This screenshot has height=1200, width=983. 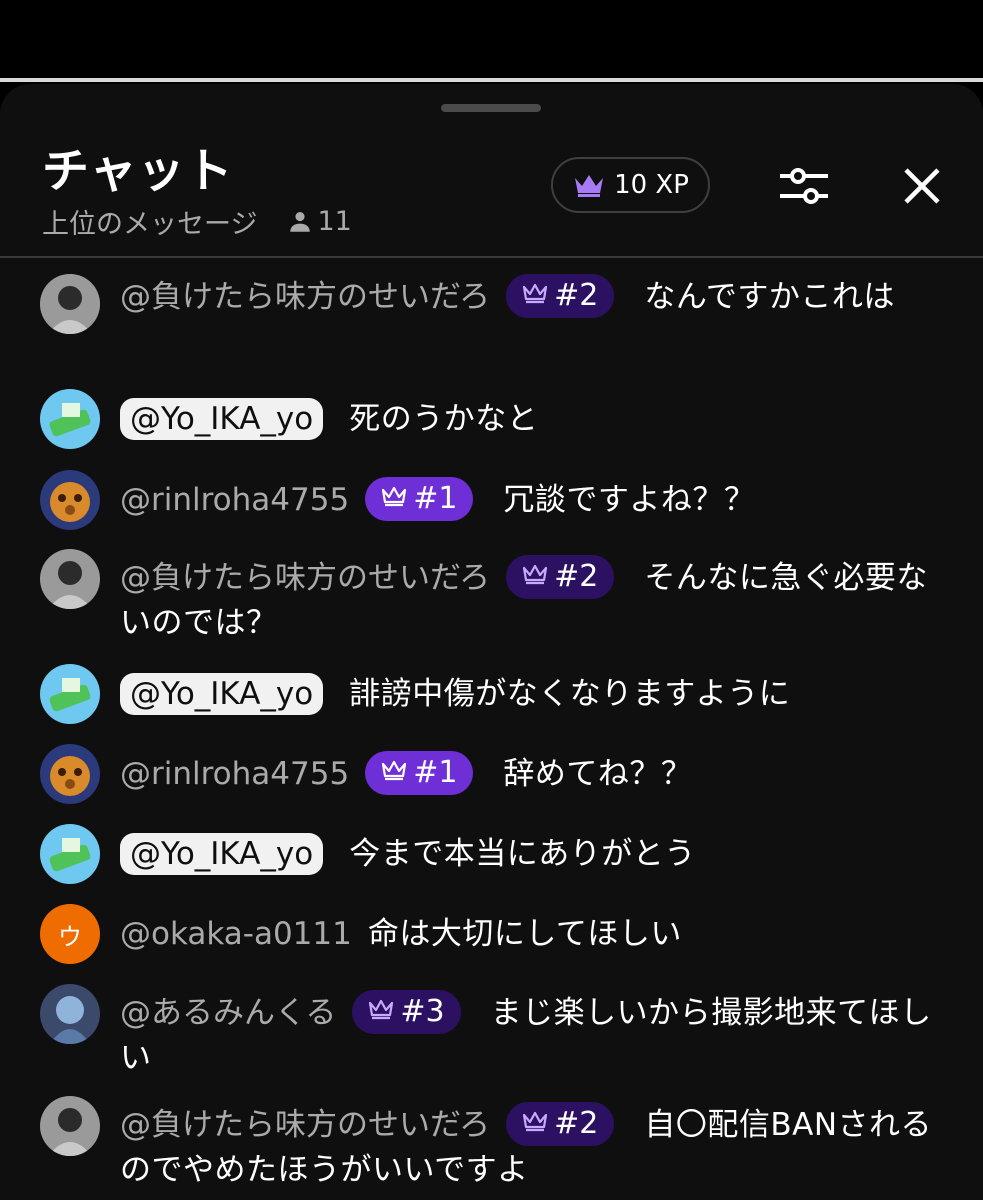 I want to click on avatar-letter: ウ, so click(x=70, y=936).